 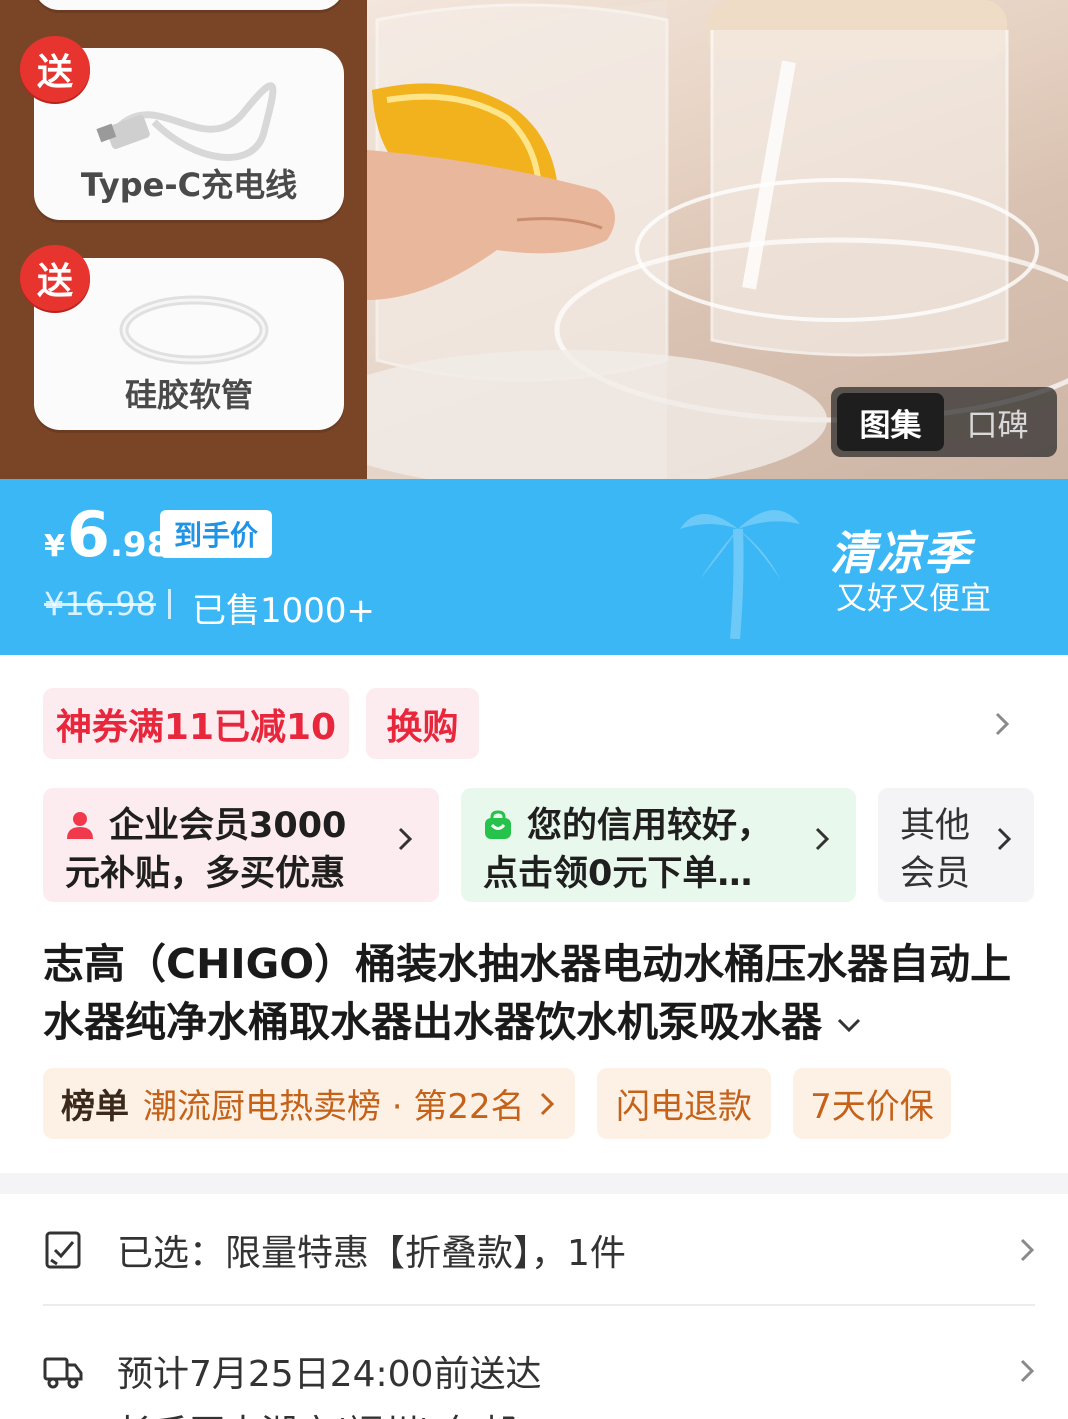 What do you see at coordinates (534, 567) in the screenshot?
I see `price-banner: ¥ 6 .98 到手价 ¥16.98 已售1000+ 清凉季 又好又便宜` at bounding box center [534, 567].